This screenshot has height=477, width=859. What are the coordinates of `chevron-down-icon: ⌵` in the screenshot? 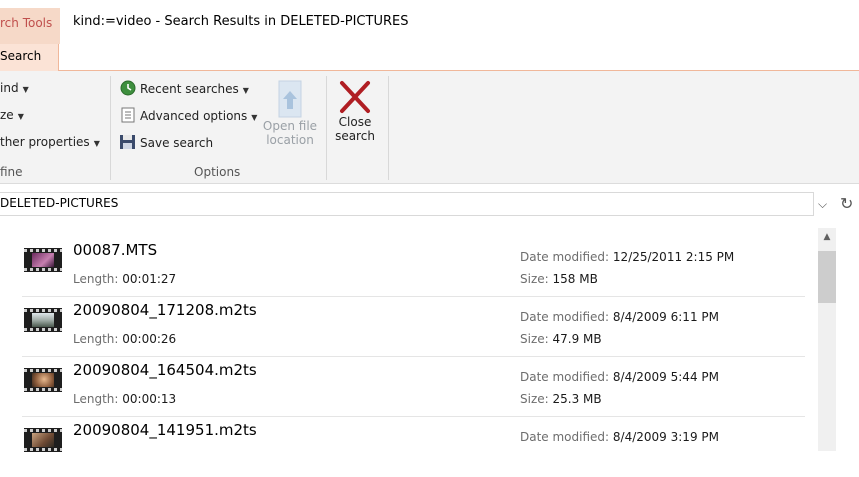 It's located at (822, 204).